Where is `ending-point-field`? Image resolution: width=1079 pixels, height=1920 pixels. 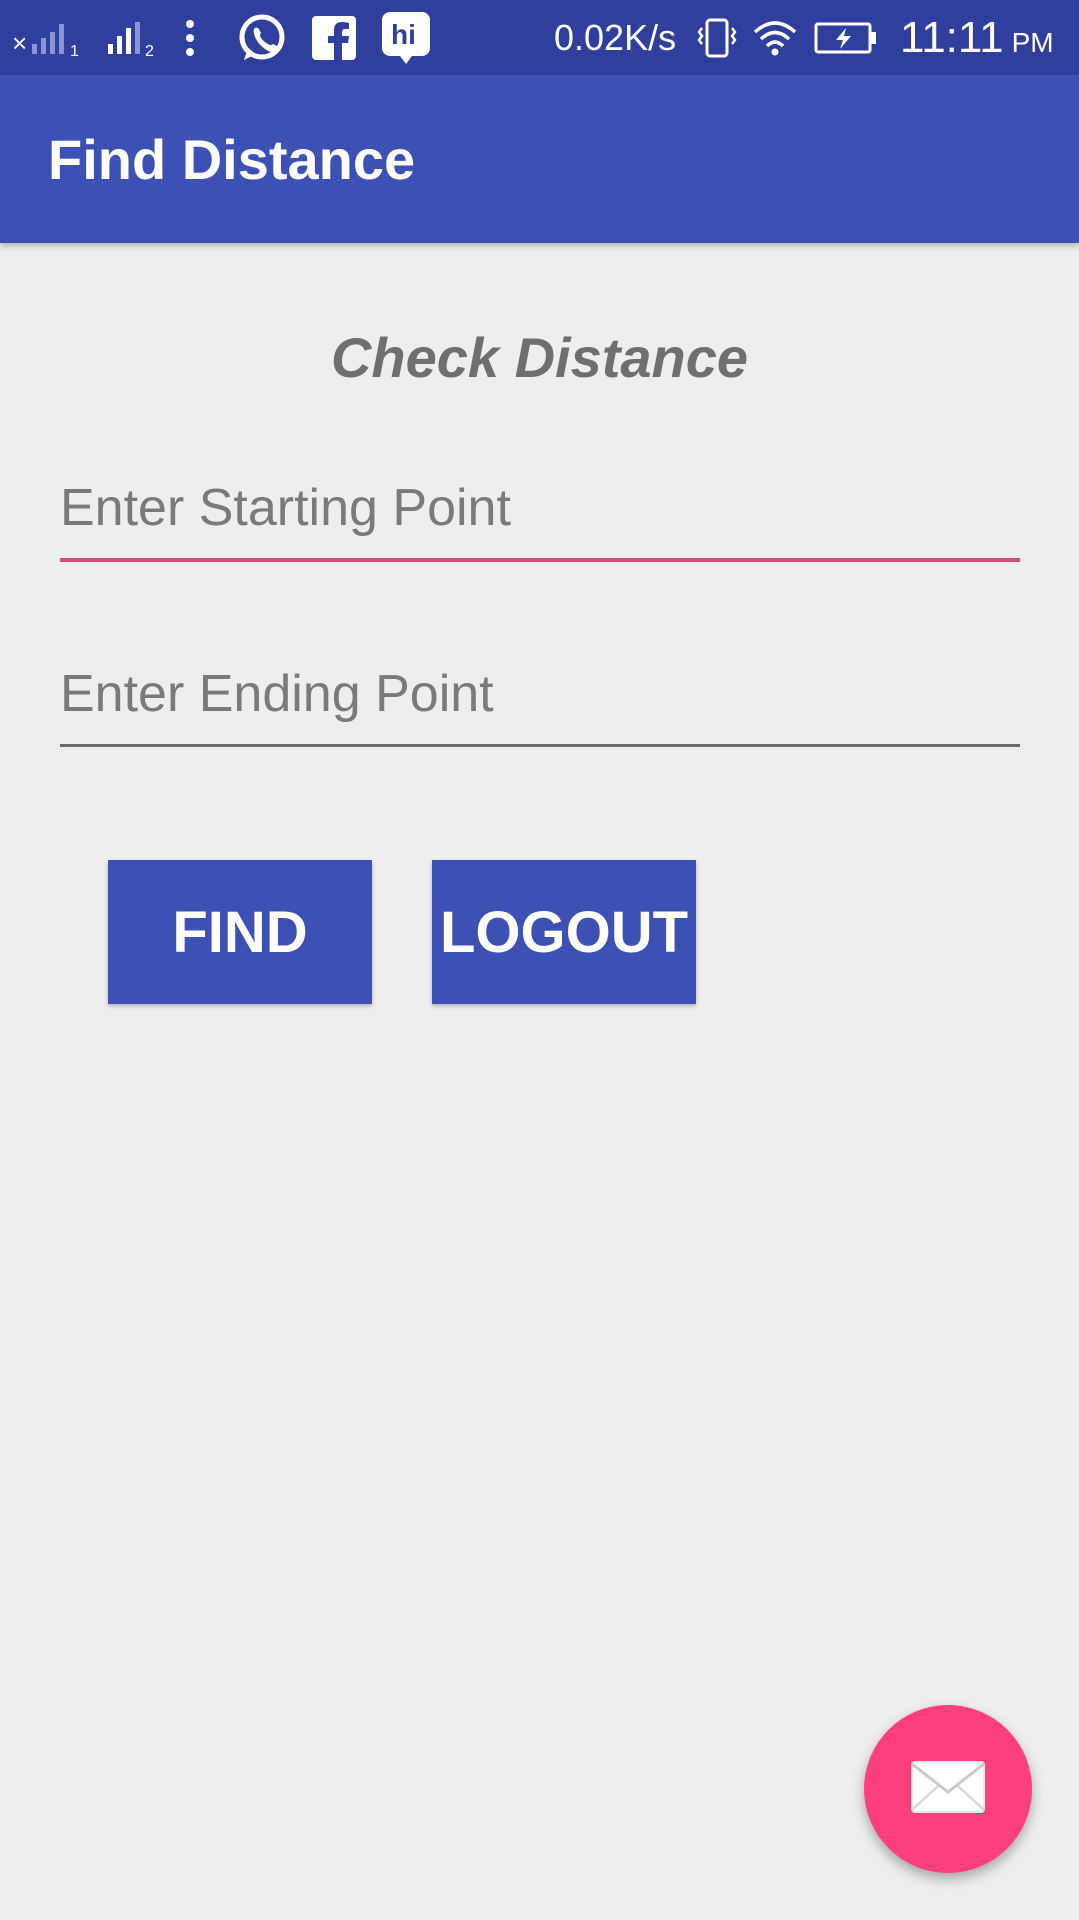
ending-point-field is located at coordinates (540, 705).